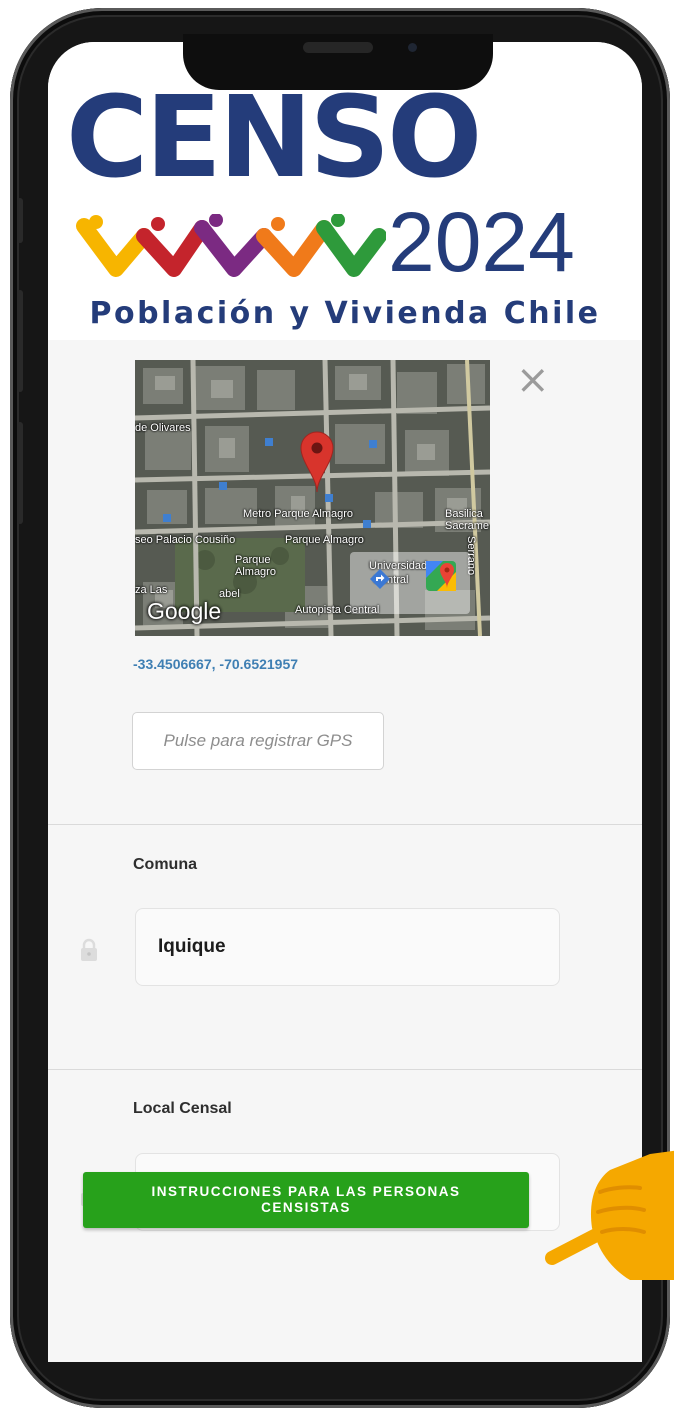 The width and height of the screenshot is (674, 1408). Describe the element at coordinates (89, 949) in the screenshot. I see `lock-icon` at that location.